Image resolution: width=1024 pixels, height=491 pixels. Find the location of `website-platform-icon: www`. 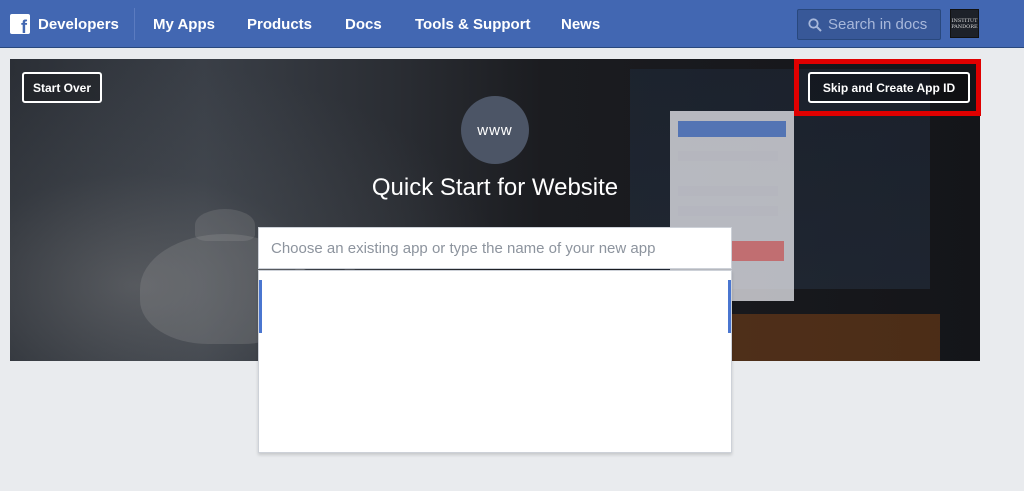

website-platform-icon: www is located at coordinates (495, 130).